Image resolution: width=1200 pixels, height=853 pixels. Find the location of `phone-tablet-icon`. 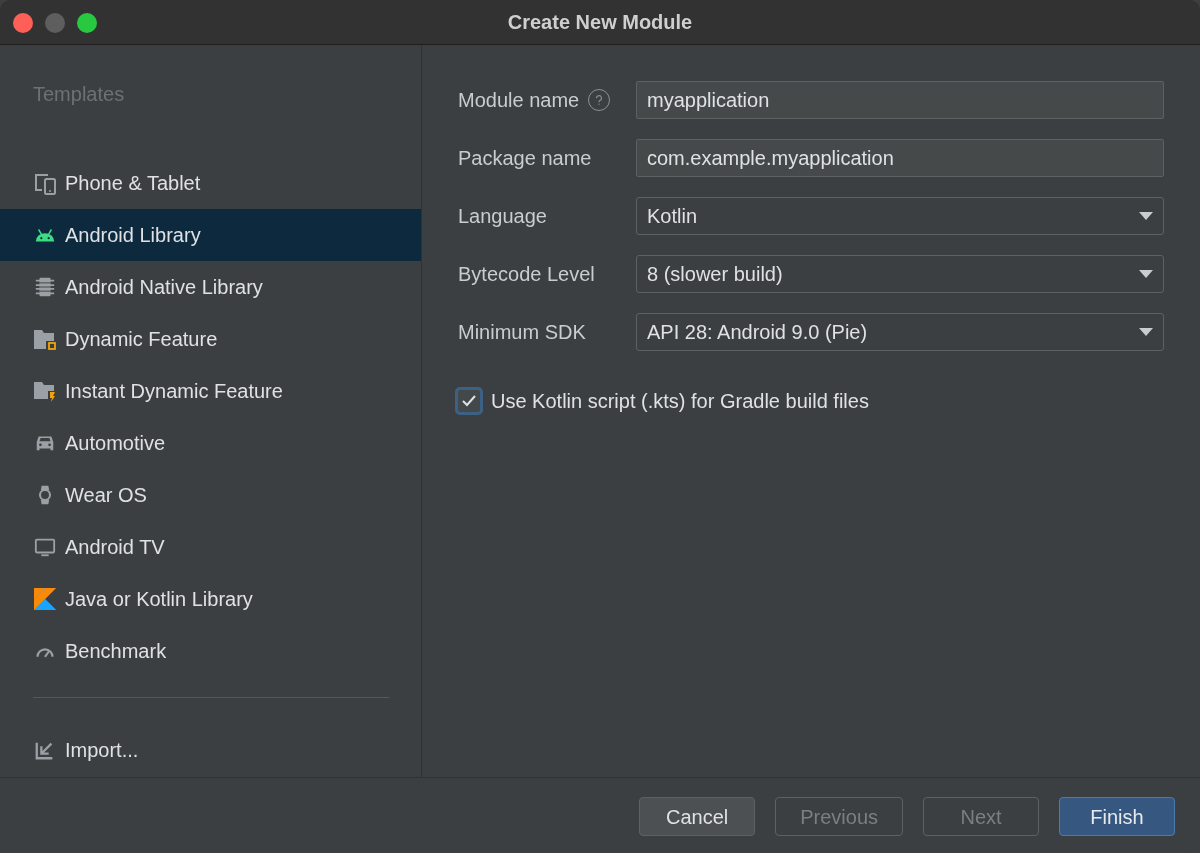

phone-tablet-icon is located at coordinates (45, 183).